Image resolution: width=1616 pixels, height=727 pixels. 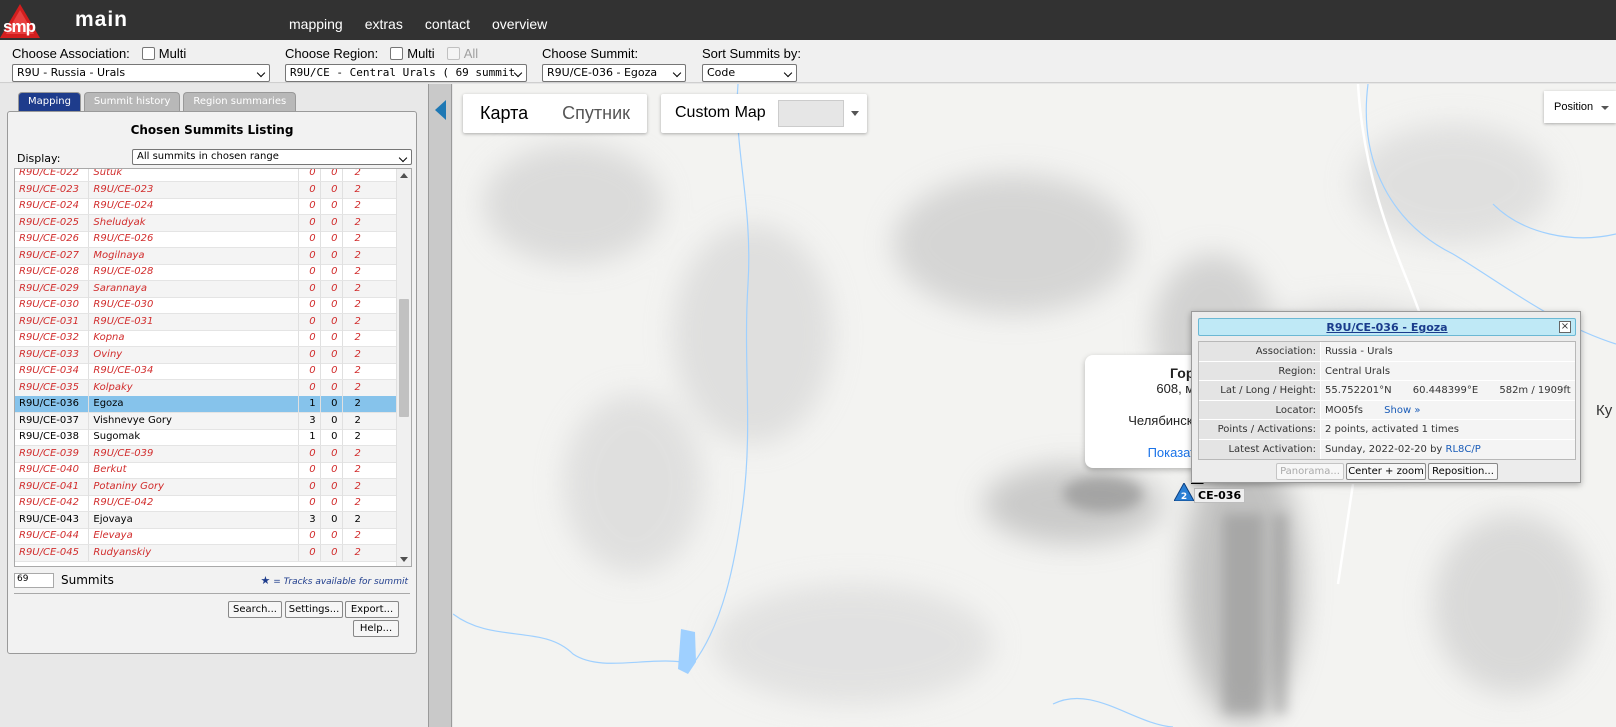 I want to click on table-row: R9U/CE-034 R9U/CE-034 0 0 2, so click(x=206, y=371).